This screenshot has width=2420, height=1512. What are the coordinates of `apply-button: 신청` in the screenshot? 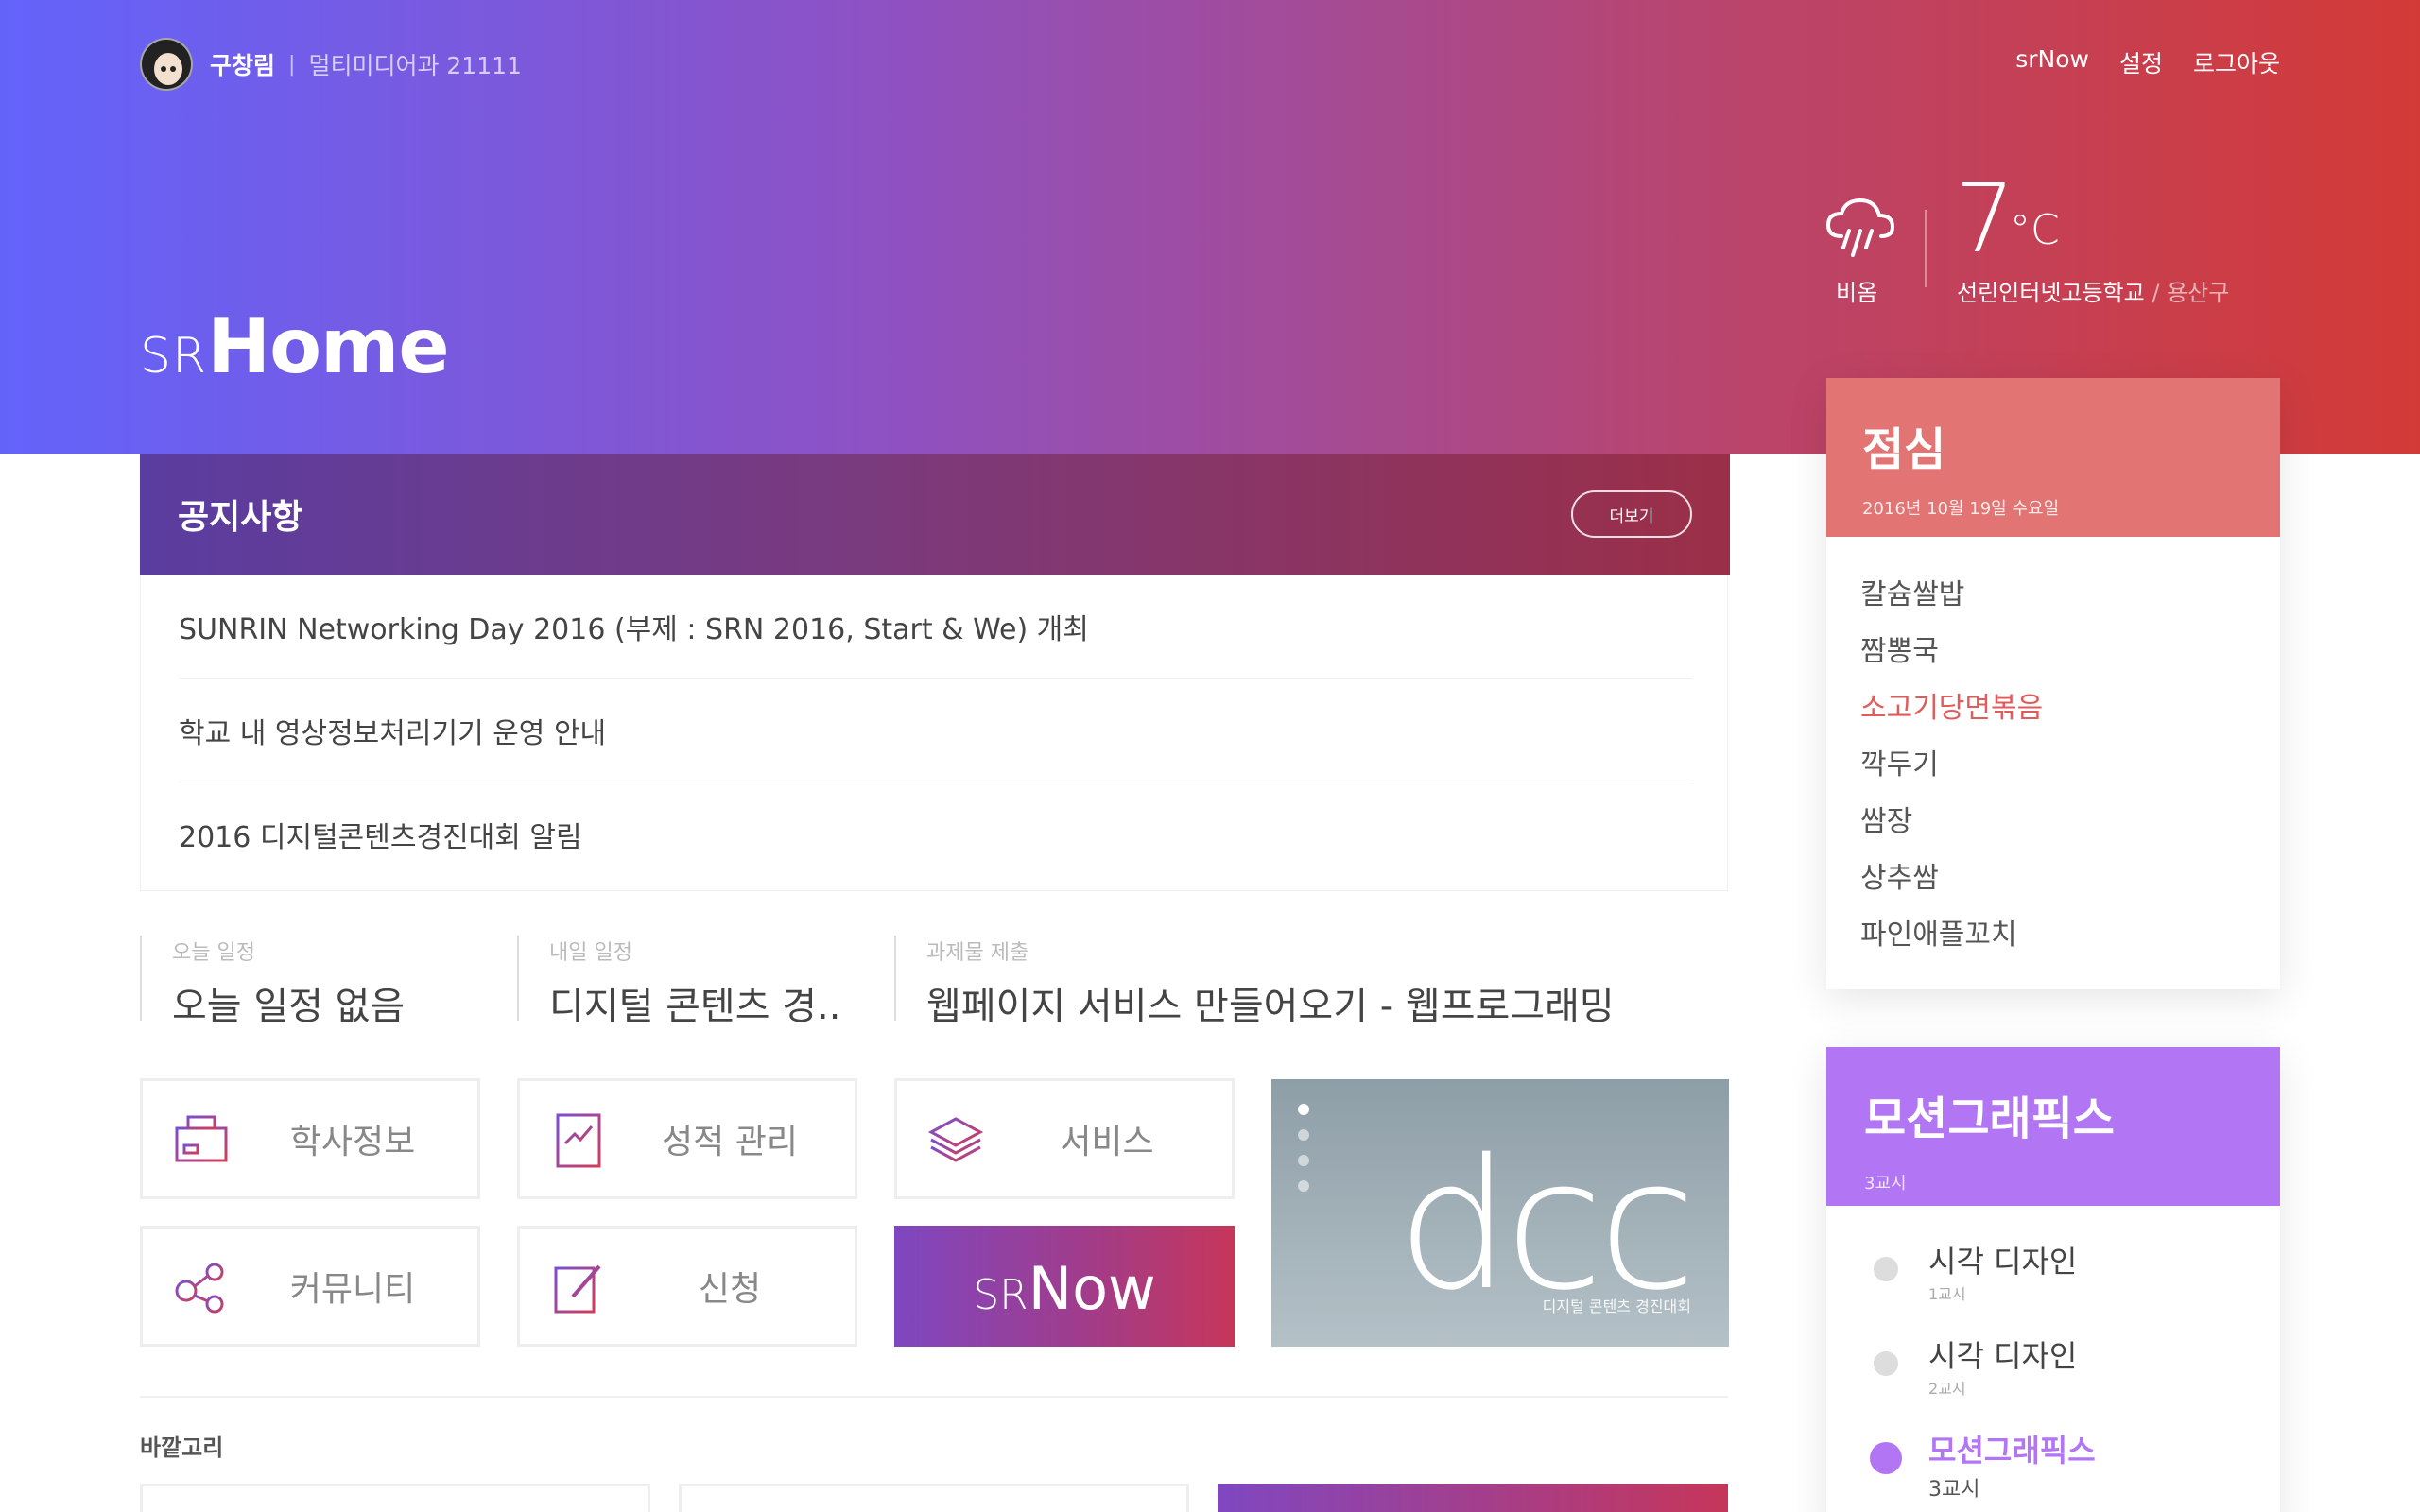 It's located at (687, 1286).